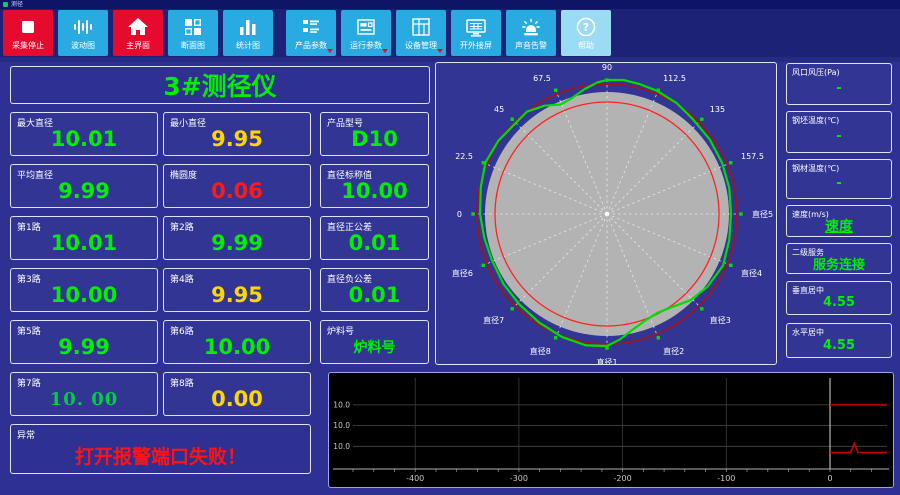 The height and width of the screenshot is (495, 900). What do you see at coordinates (220, 86) in the screenshot?
I see `gauge-title: 3#测径仪` at bounding box center [220, 86].